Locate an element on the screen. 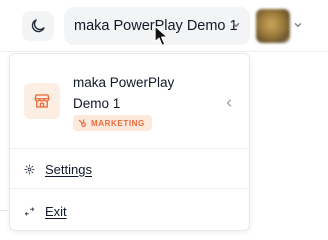 This screenshot has height=240, width=328. chevron-left-icon is located at coordinates (229, 103).